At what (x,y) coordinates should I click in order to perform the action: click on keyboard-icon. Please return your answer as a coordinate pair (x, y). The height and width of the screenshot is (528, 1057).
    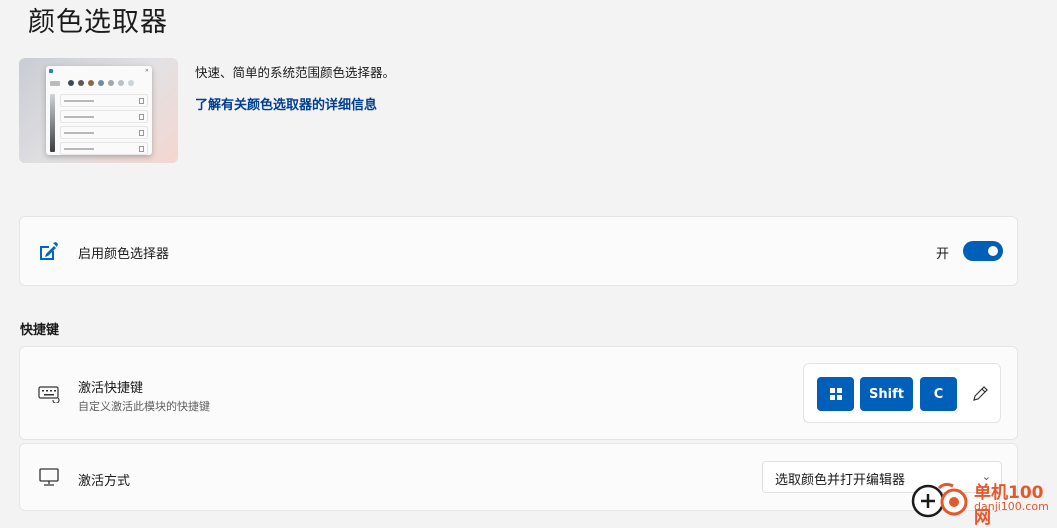
    Looking at the image, I should click on (49, 394).